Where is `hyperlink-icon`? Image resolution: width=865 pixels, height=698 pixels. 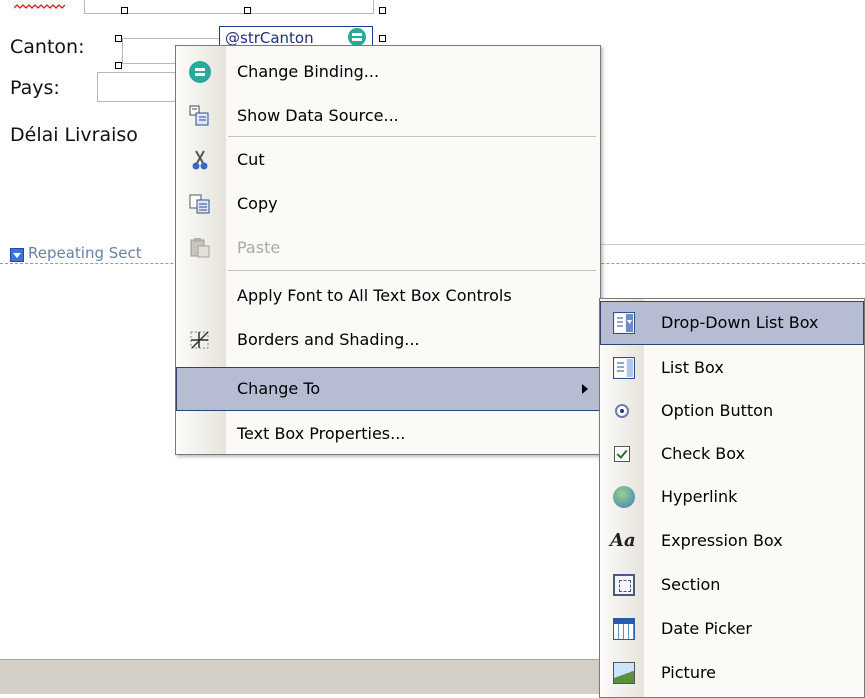
hyperlink-icon is located at coordinates (624, 497).